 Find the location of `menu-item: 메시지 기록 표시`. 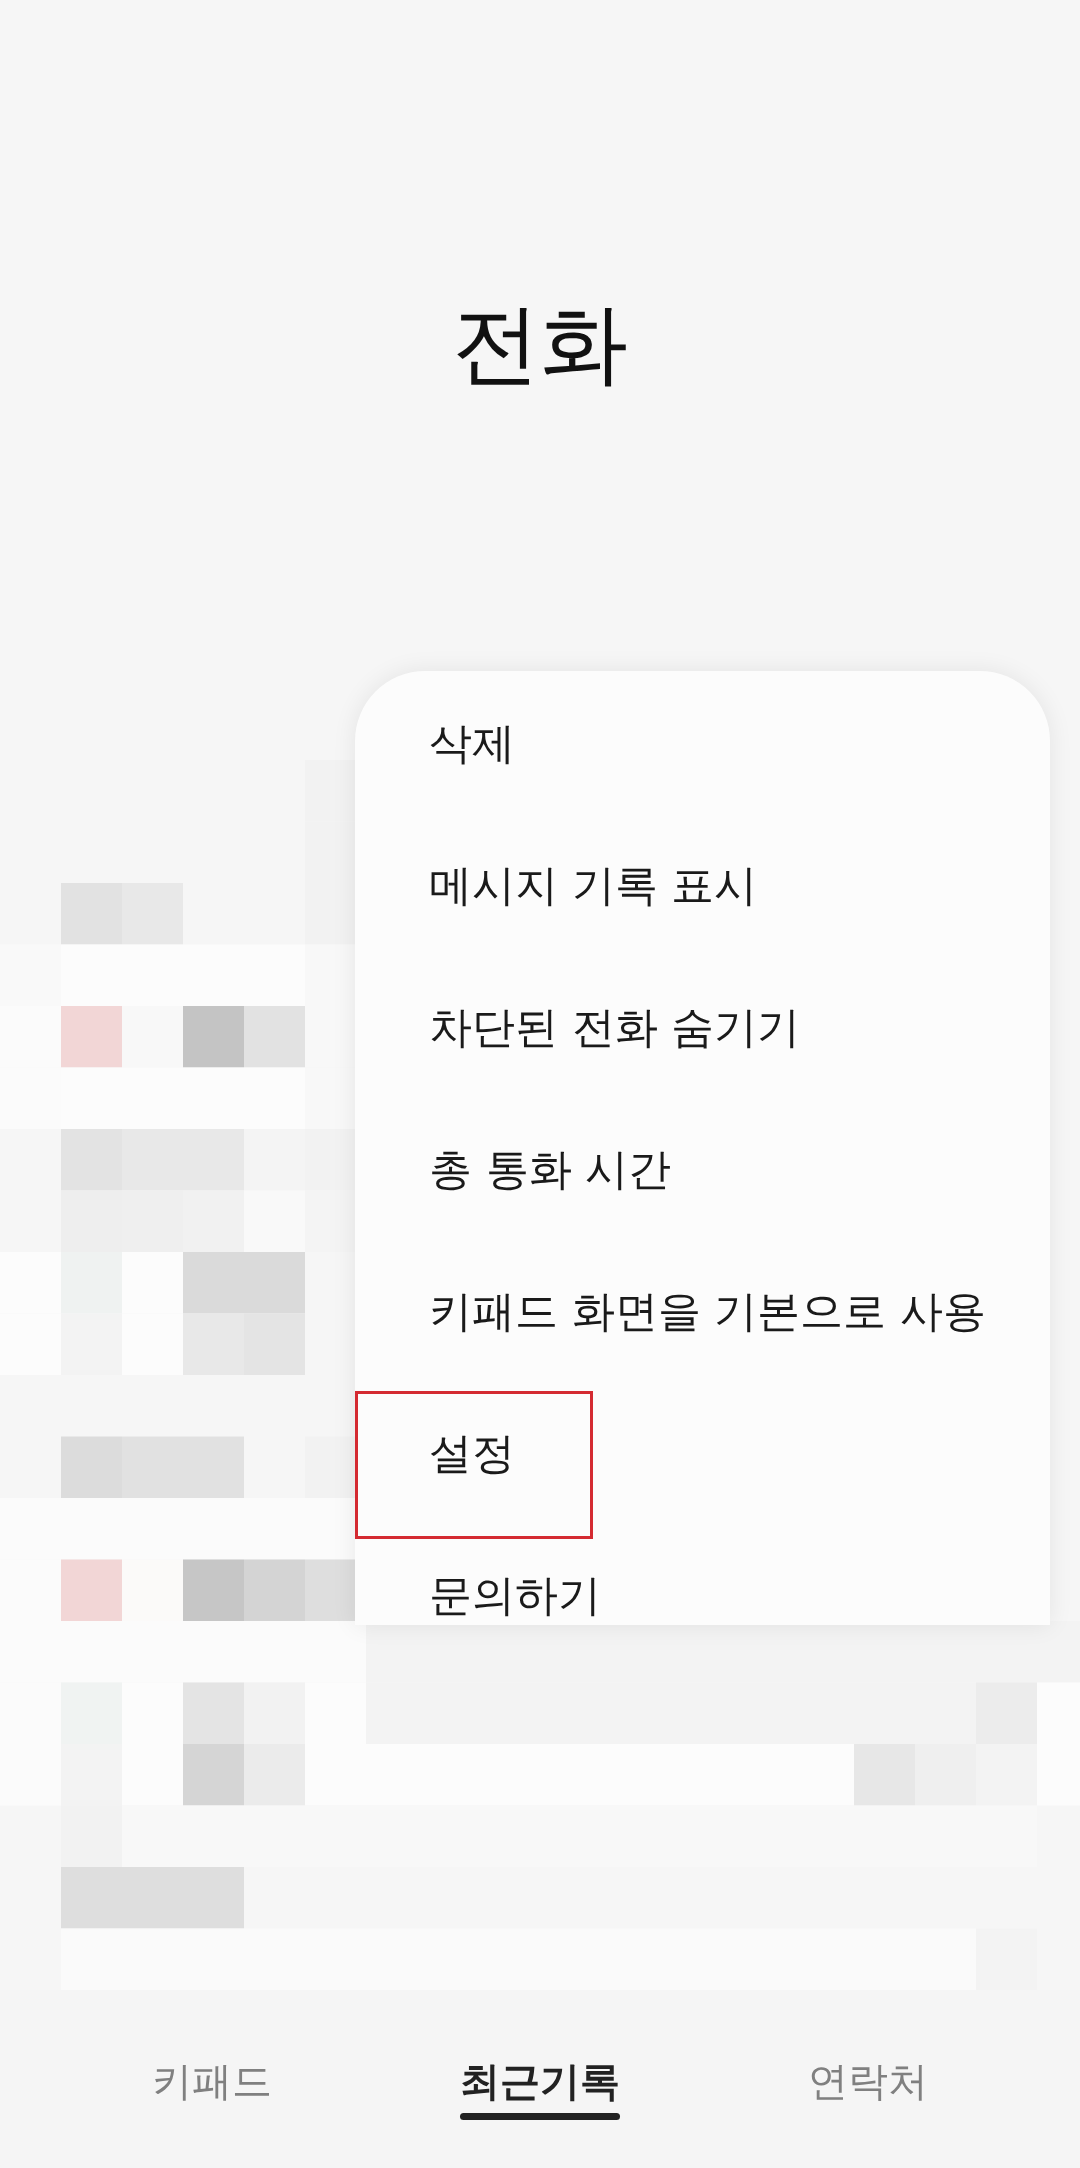

menu-item: 메시지 기록 표시 is located at coordinates (702, 886).